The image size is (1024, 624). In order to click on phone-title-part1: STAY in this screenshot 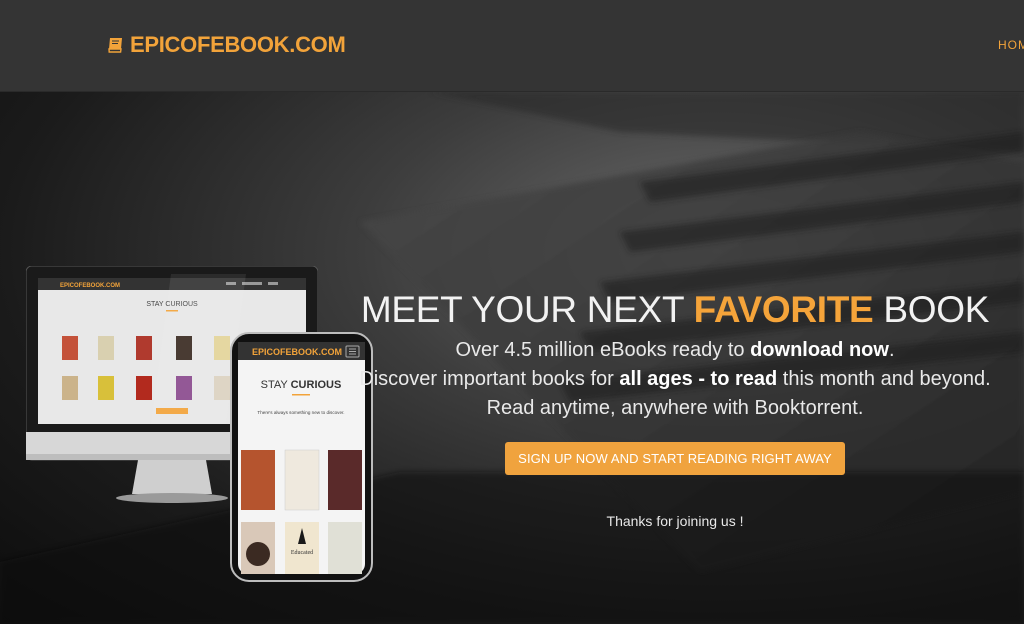, I will do `click(276, 385)`.